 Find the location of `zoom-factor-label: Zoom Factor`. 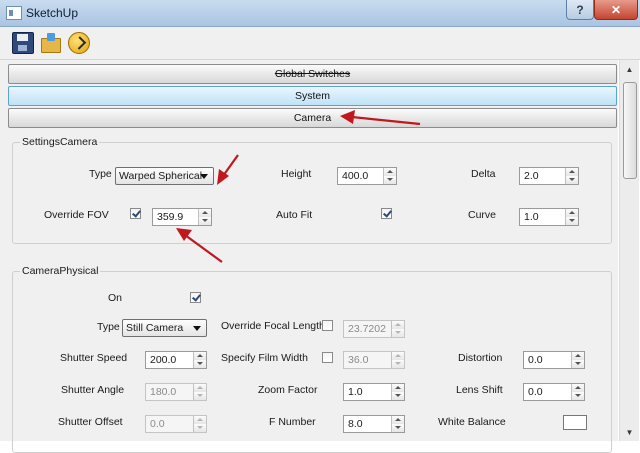

zoom-factor-label: Zoom Factor is located at coordinates (288, 390).